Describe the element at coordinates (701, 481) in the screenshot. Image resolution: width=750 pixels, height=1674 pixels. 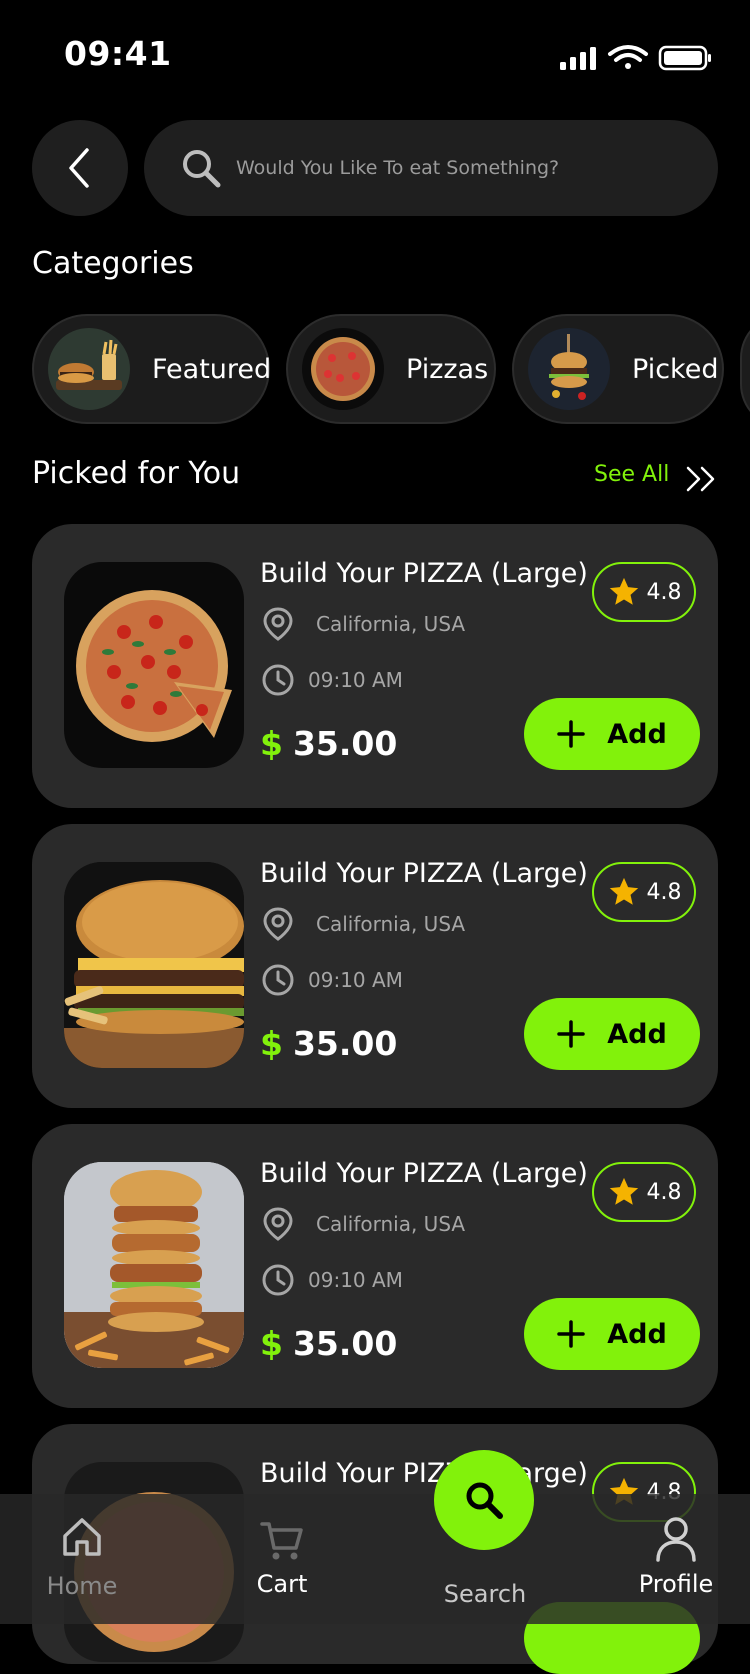
I see `double-chevron-right-icon` at that location.